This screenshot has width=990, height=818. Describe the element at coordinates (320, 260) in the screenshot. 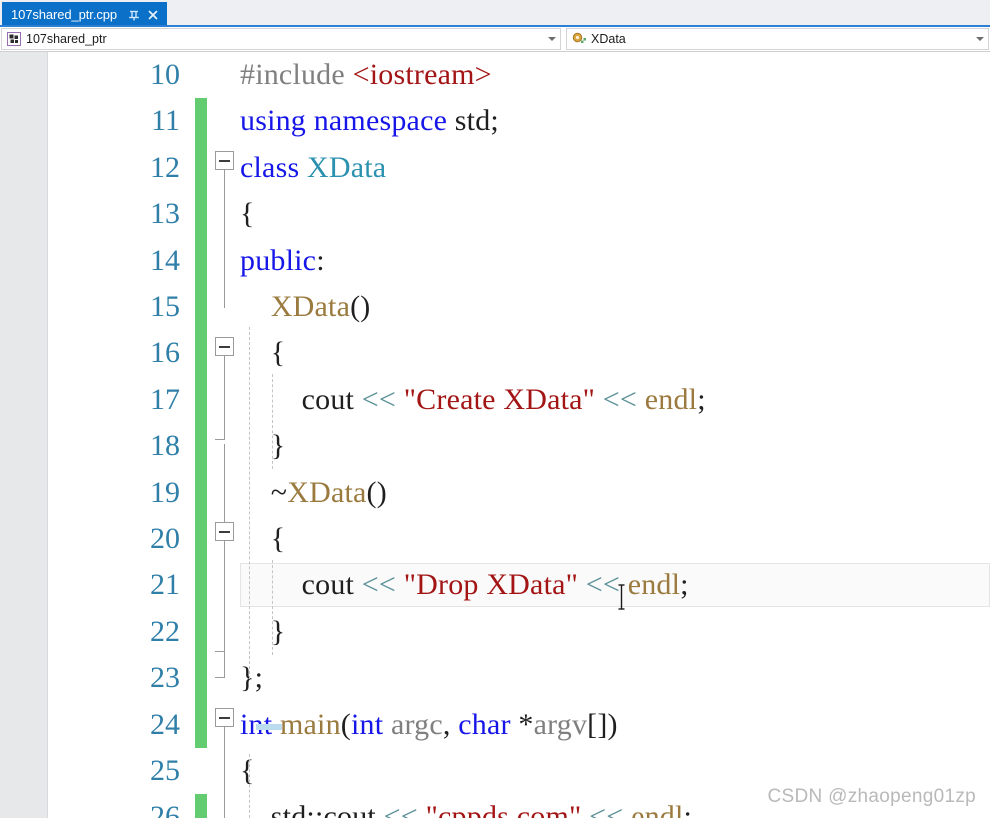

I see `code-token: :` at that location.